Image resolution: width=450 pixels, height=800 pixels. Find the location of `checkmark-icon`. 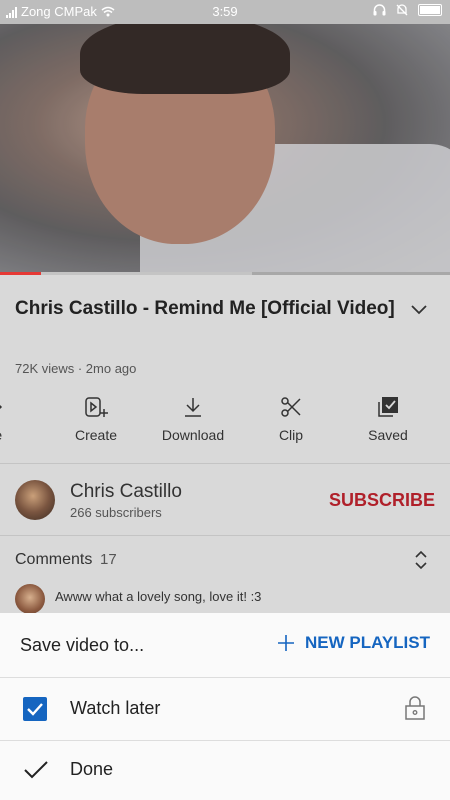

checkmark-icon is located at coordinates (35, 709).